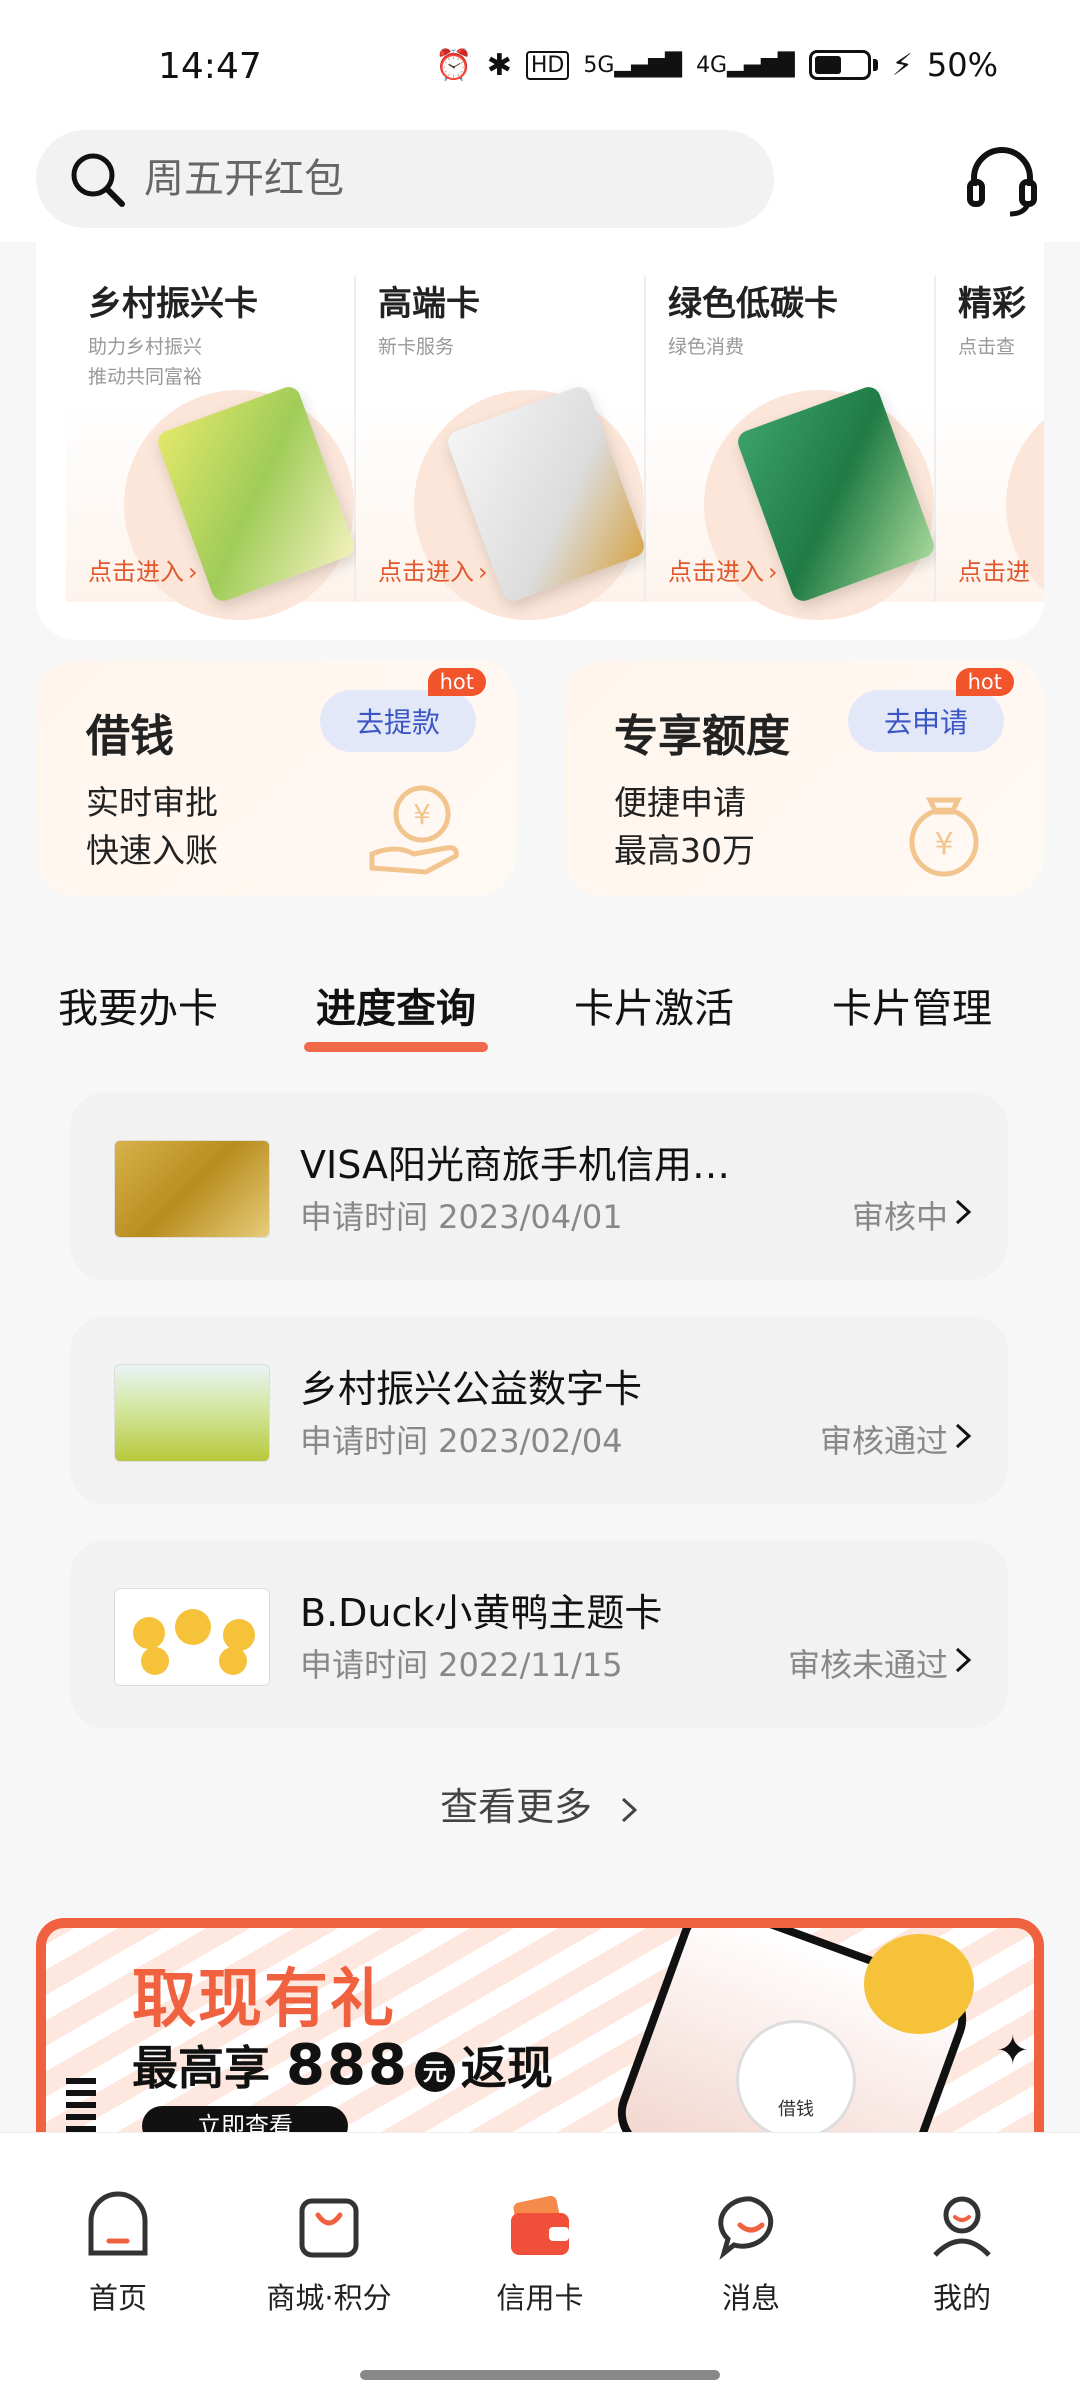  I want to click on home-indicator, so click(540, 2375).